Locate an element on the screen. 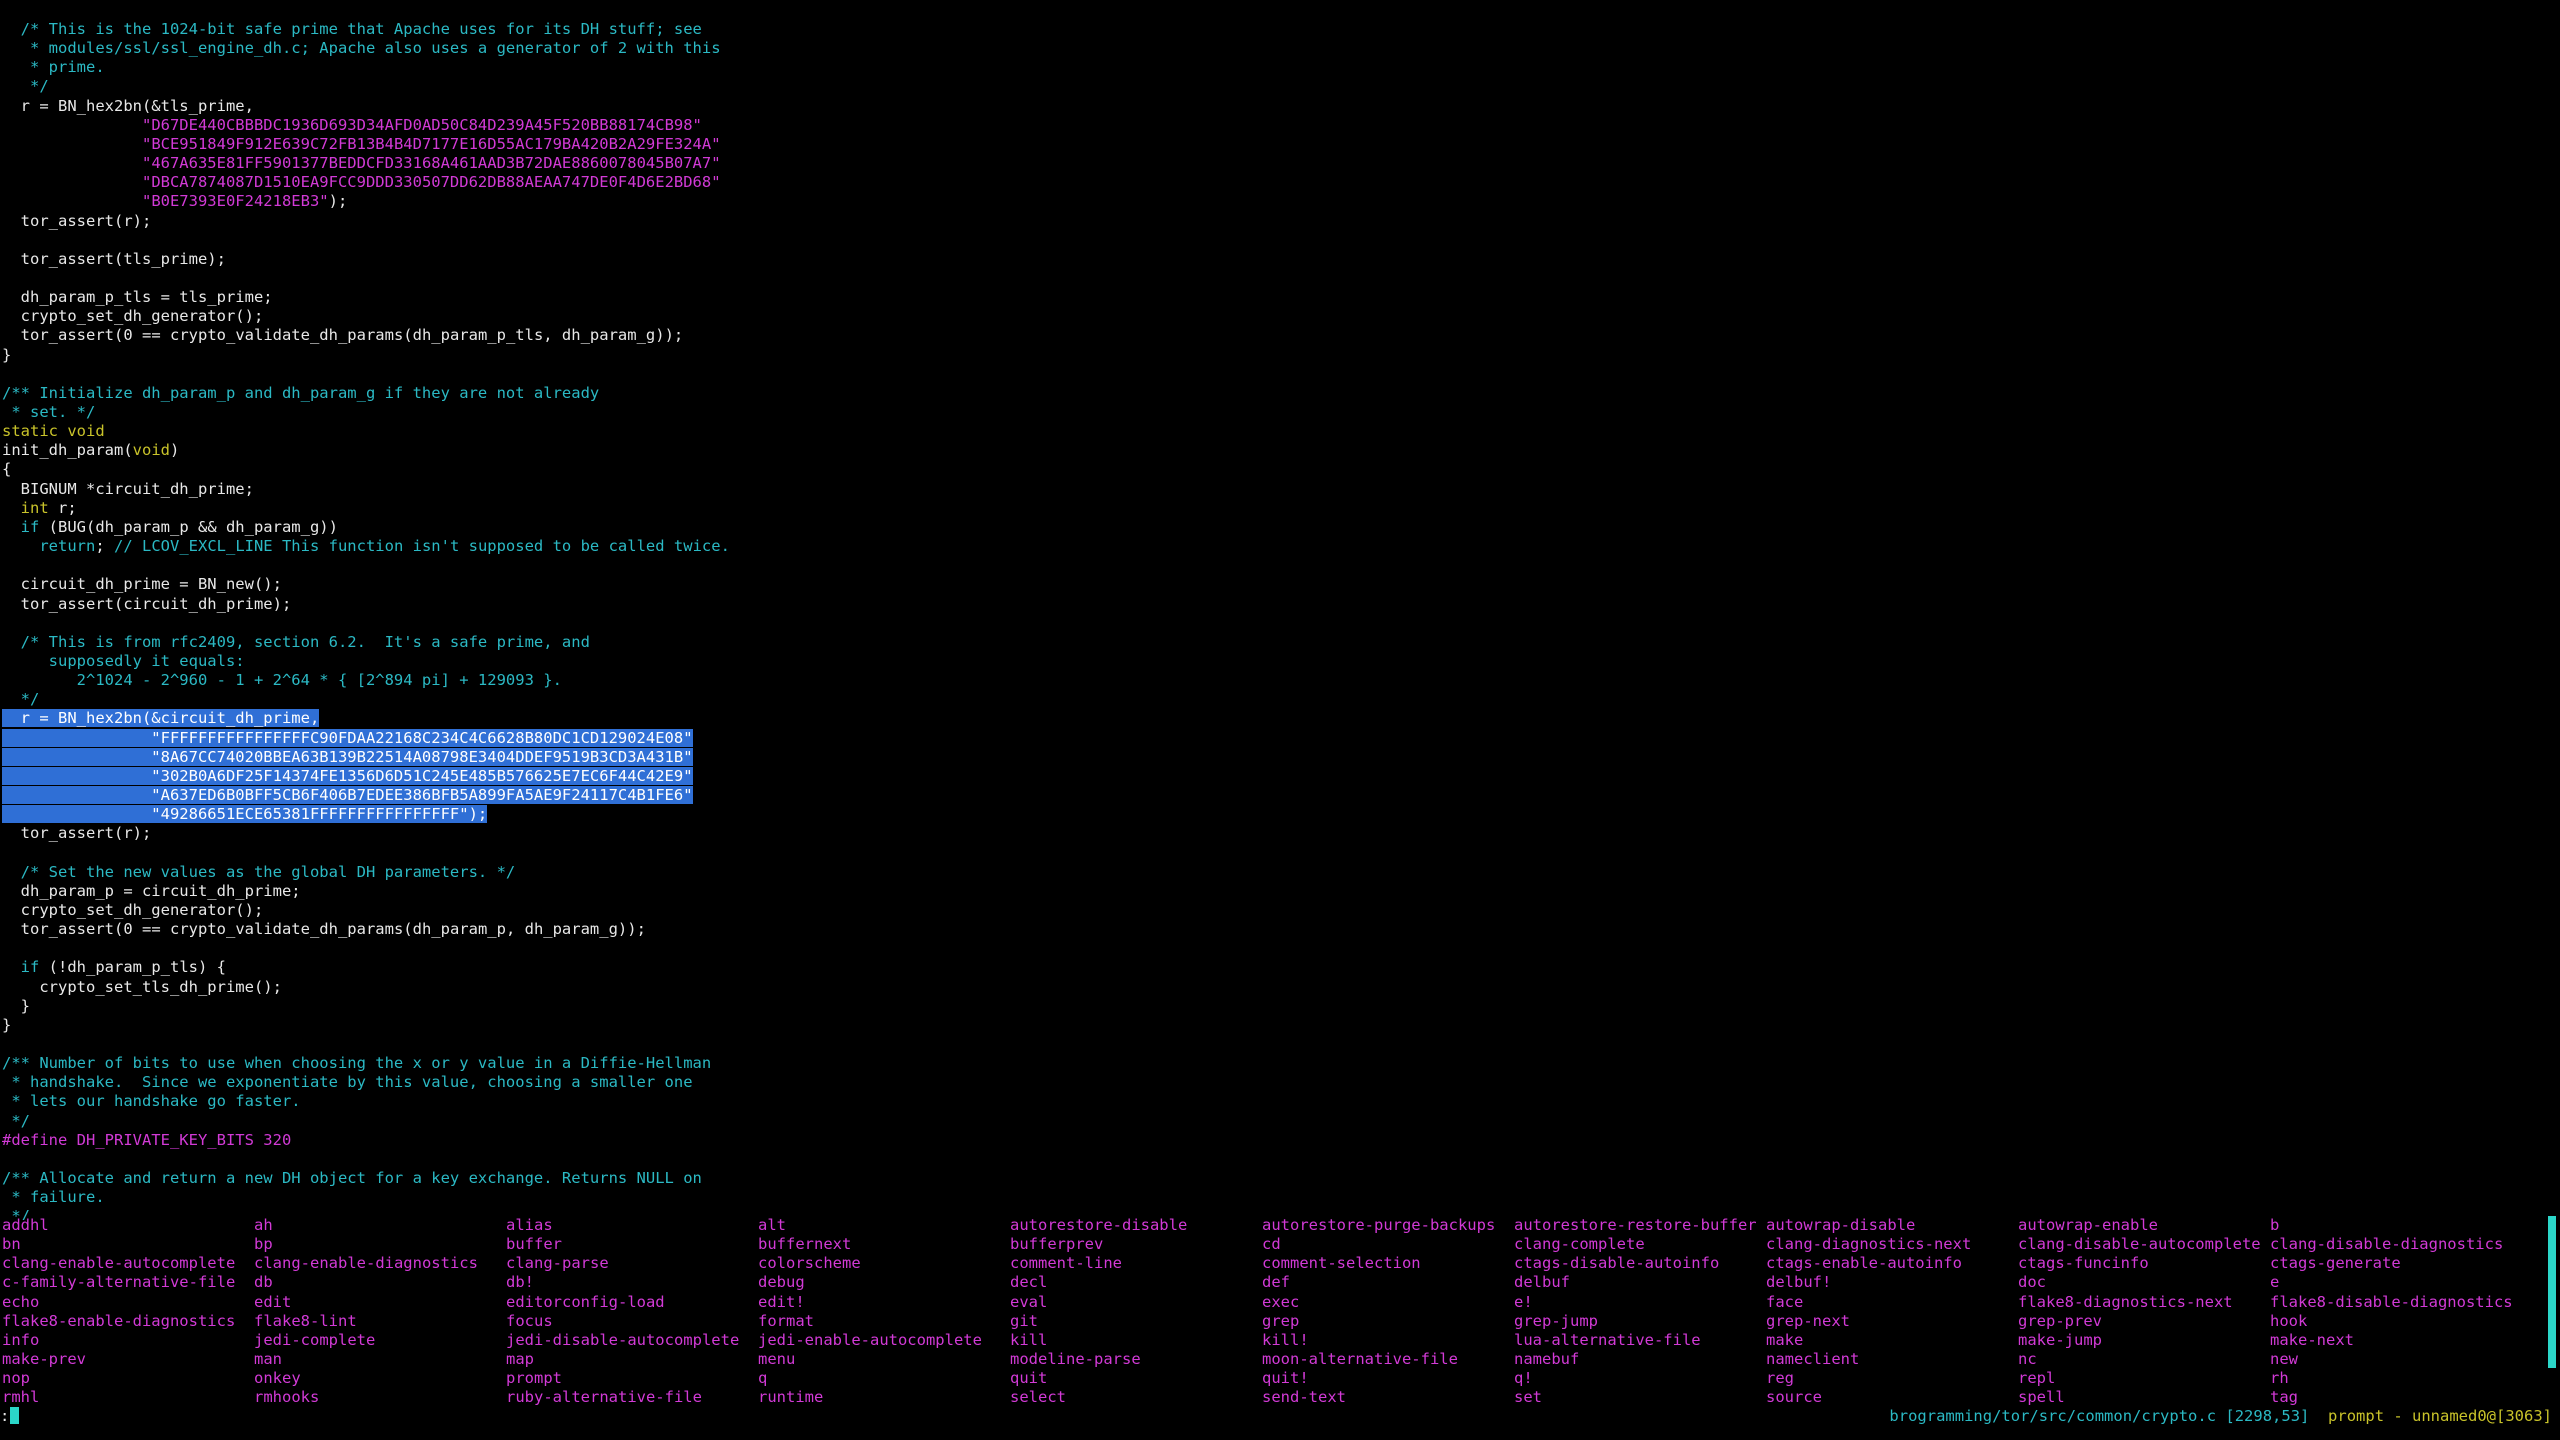  completion-item: def is located at coordinates (1276, 1282).